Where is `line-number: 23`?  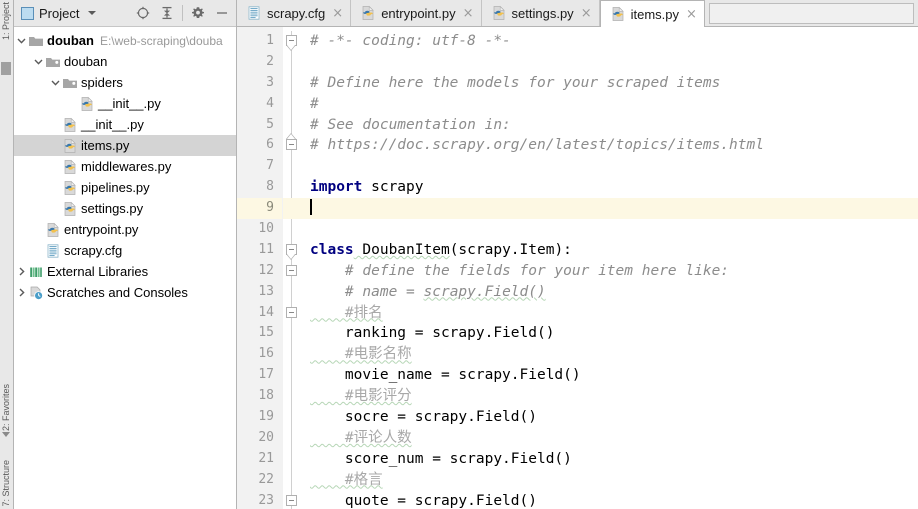 line-number: 23 is located at coordinates (259, 500).